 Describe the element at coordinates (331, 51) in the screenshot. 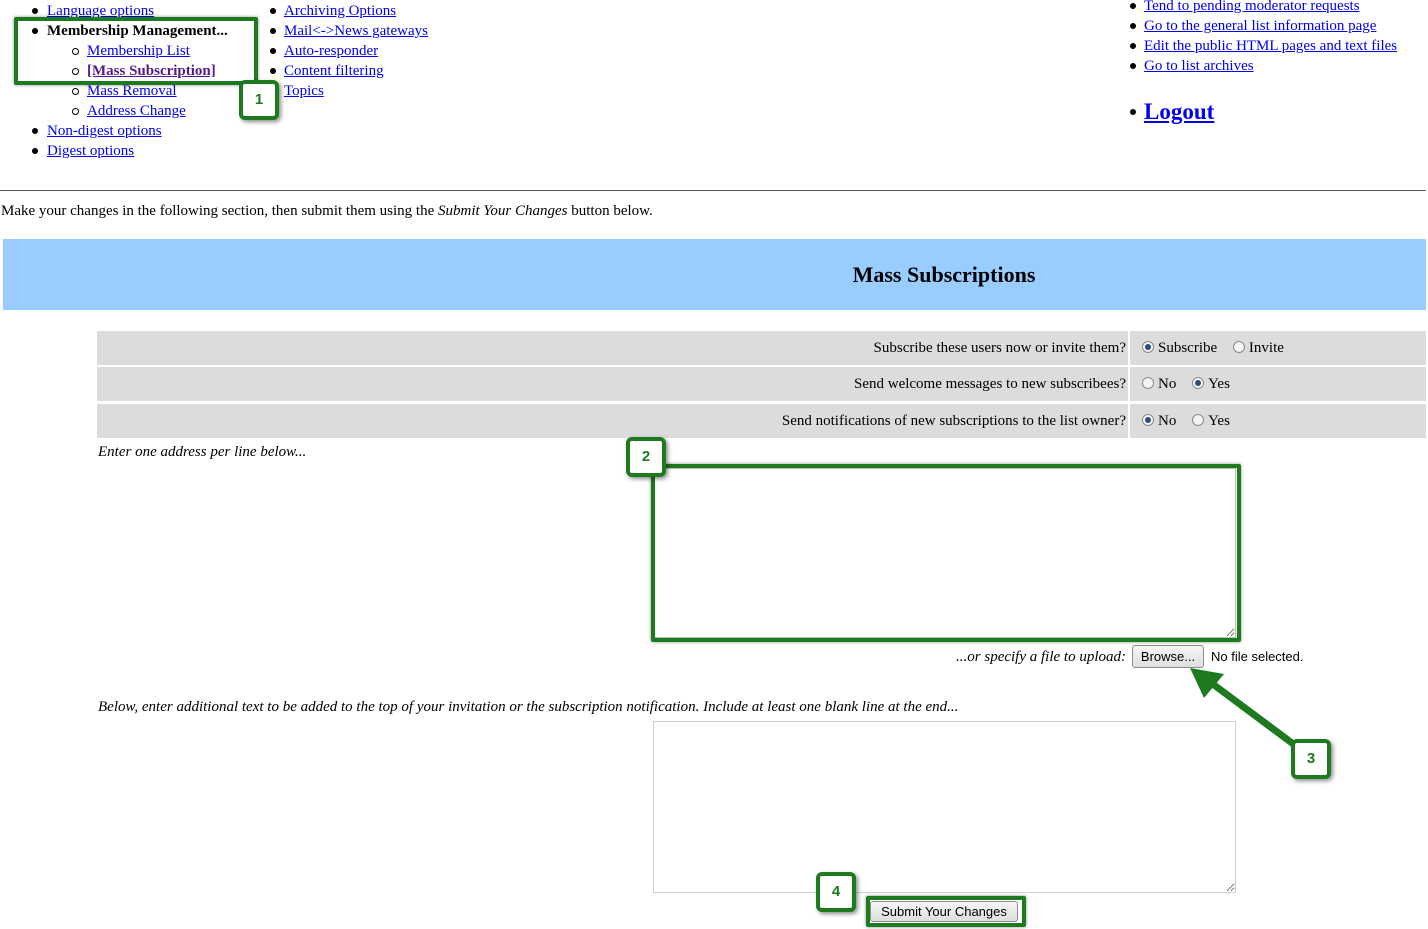

I see `nav-link-auto-responder: Auto-responder` at that location.